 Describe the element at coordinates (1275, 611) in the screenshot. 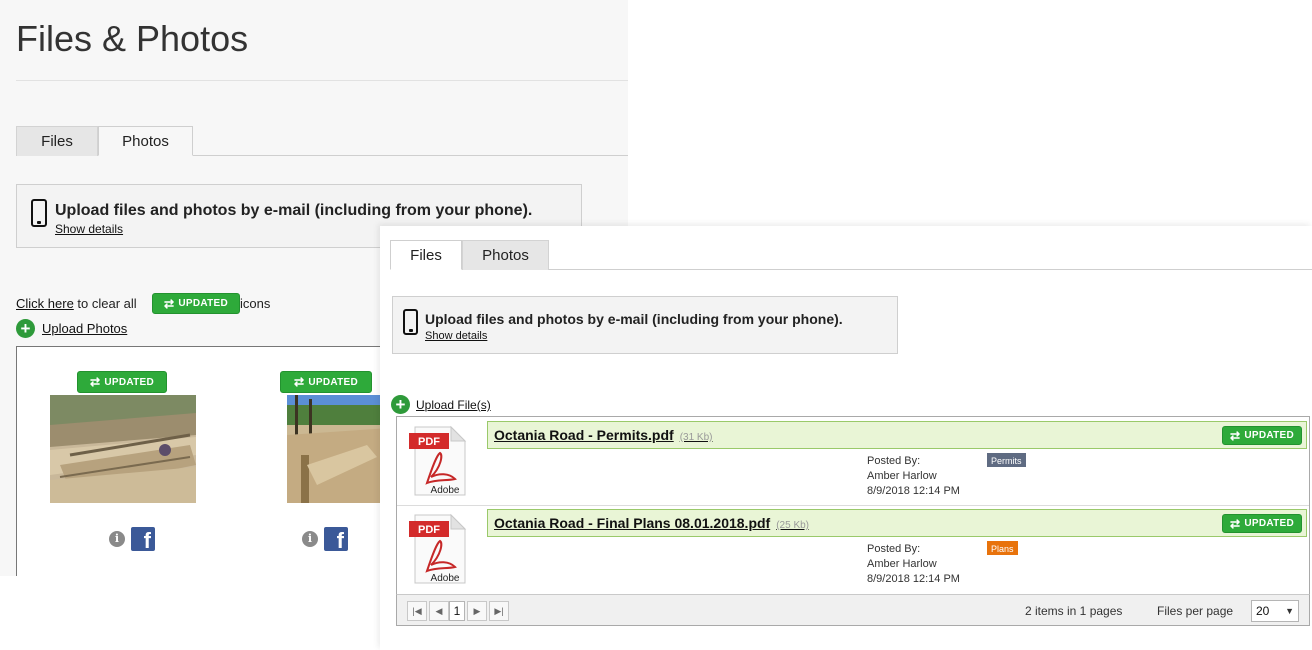

I see `per-page-select: 20 ▼` at that location.